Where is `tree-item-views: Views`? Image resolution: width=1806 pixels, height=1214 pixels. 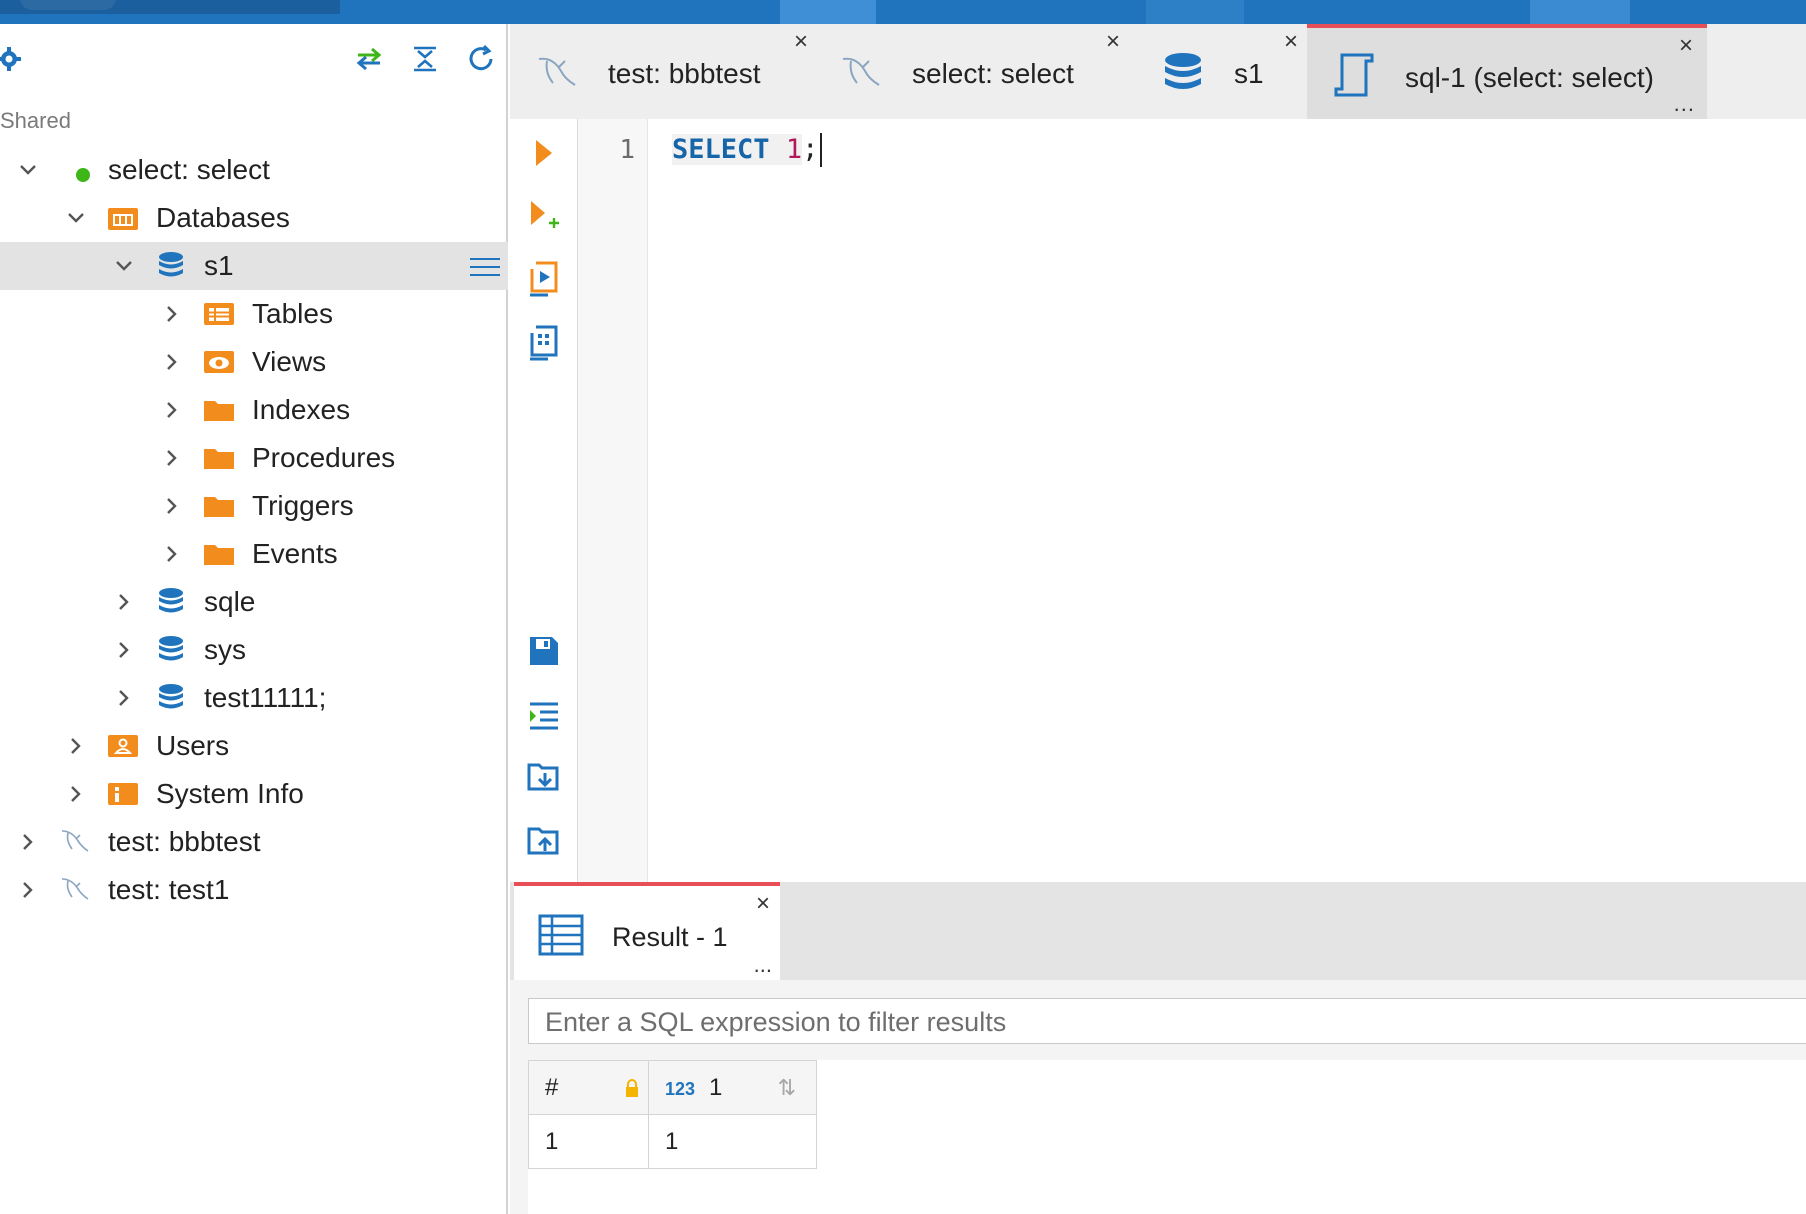
tree-item-views: Views is located at coordinates (254, 362).